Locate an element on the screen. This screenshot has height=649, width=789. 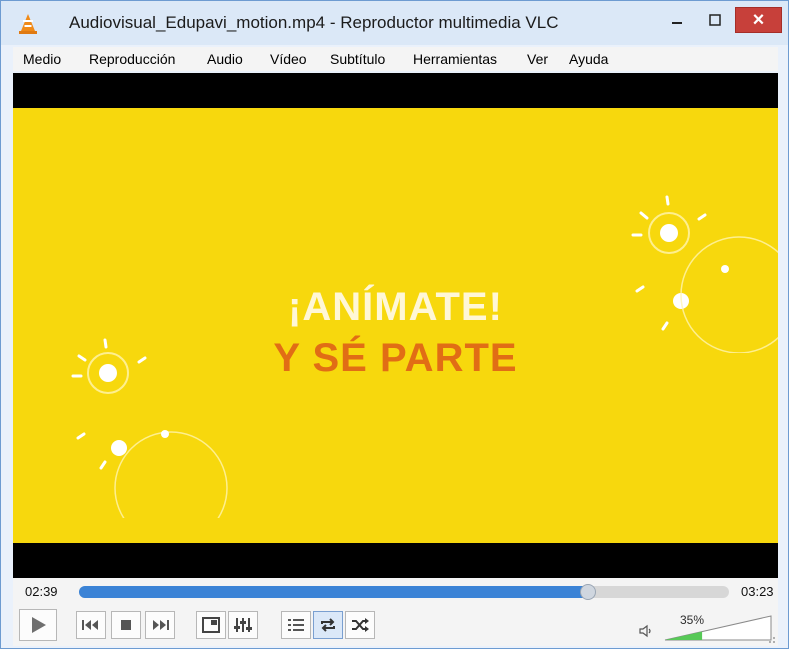
previous-icon is located at coordinates (90, 625).